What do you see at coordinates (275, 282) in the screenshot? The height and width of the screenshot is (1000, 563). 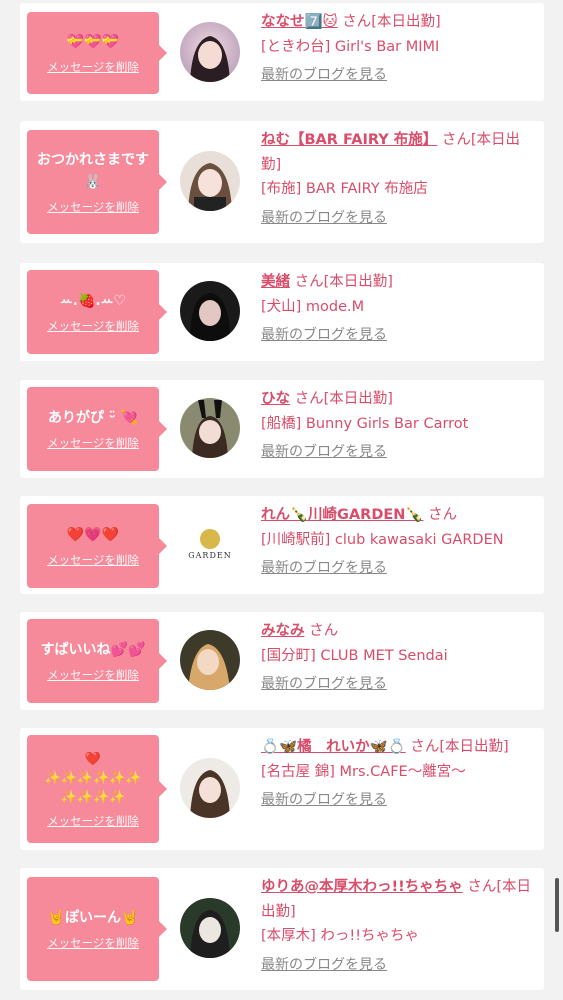 I see `cast-name-link: 美緒` at bounding box center [275, 282].